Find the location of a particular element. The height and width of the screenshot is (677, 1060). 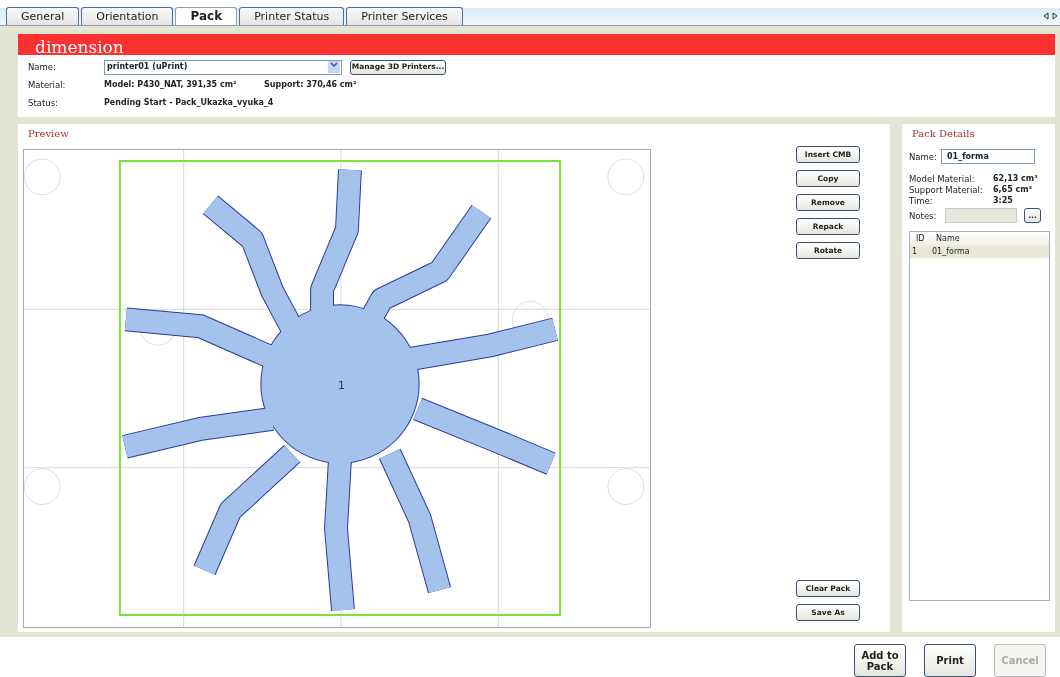

field-value: 3:25 is located at coordinates (1003, 201).